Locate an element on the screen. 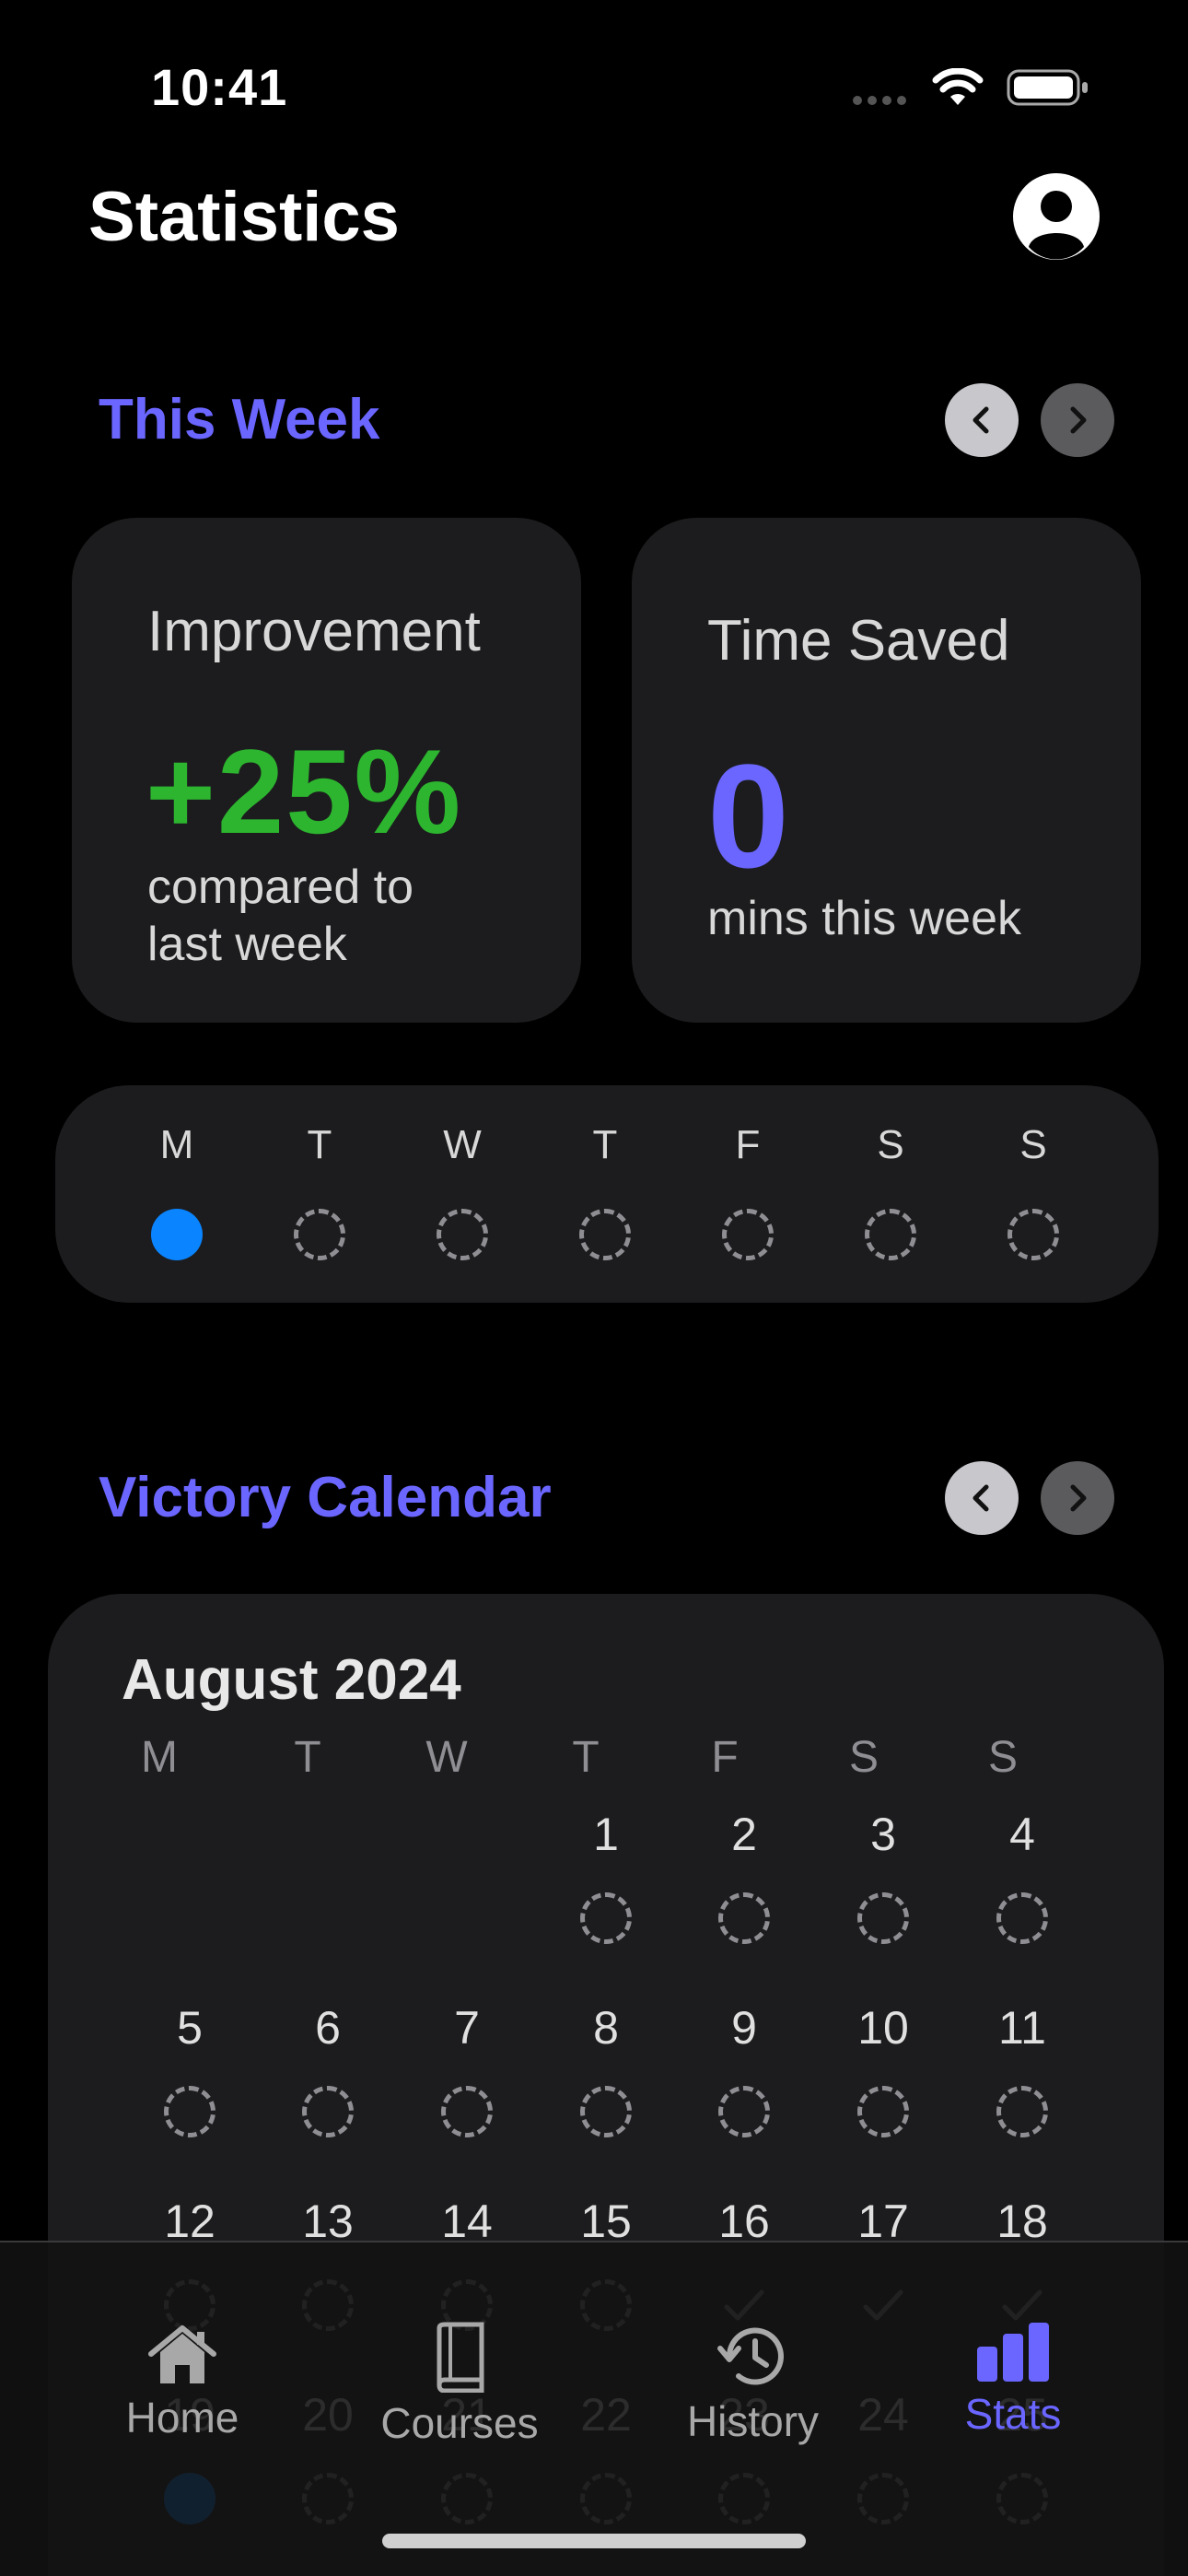 Image resolution: width=1188 pixels, height=2576 pixels. time-saved-label: Time Saved is located at coordinates (858, 641).